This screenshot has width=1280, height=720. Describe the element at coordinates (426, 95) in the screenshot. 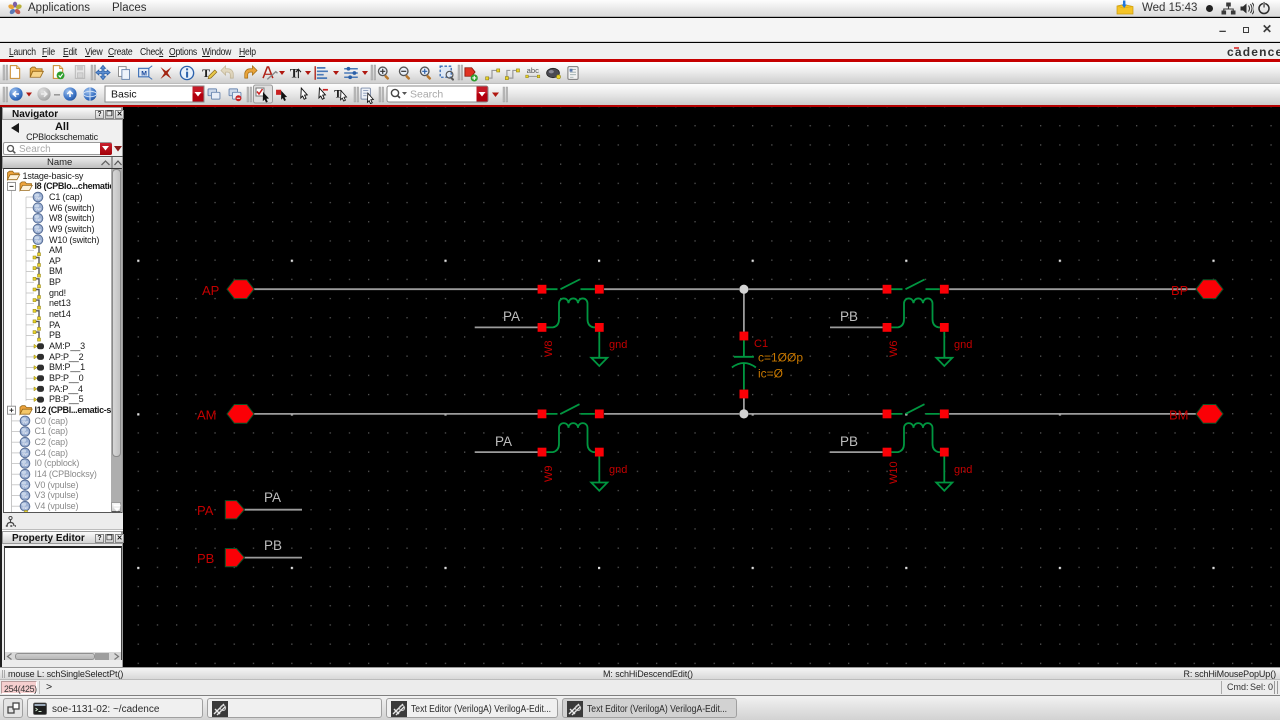

I see `svg-text: Search` at that location.